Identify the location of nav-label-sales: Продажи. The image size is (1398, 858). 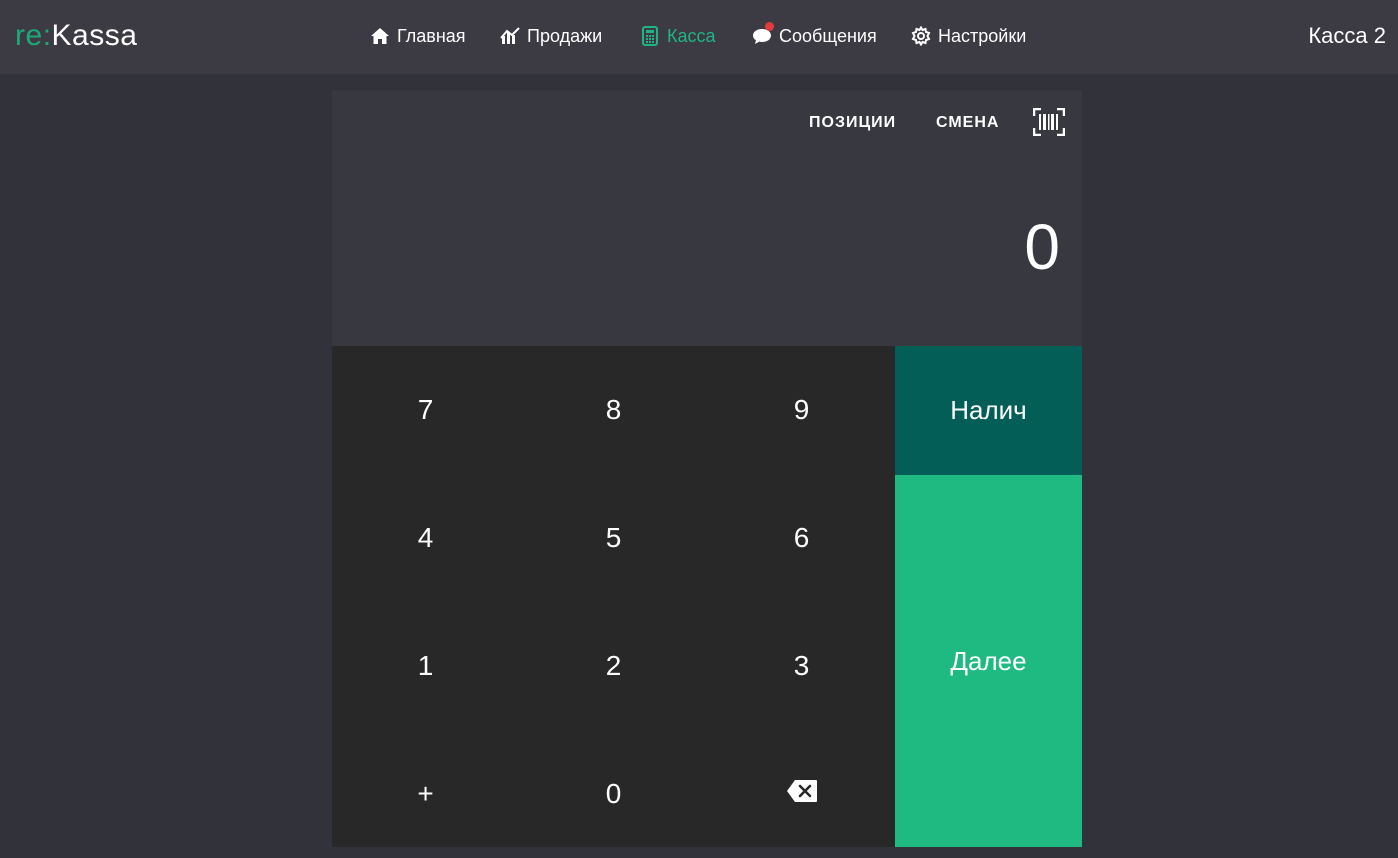
(565, 35).